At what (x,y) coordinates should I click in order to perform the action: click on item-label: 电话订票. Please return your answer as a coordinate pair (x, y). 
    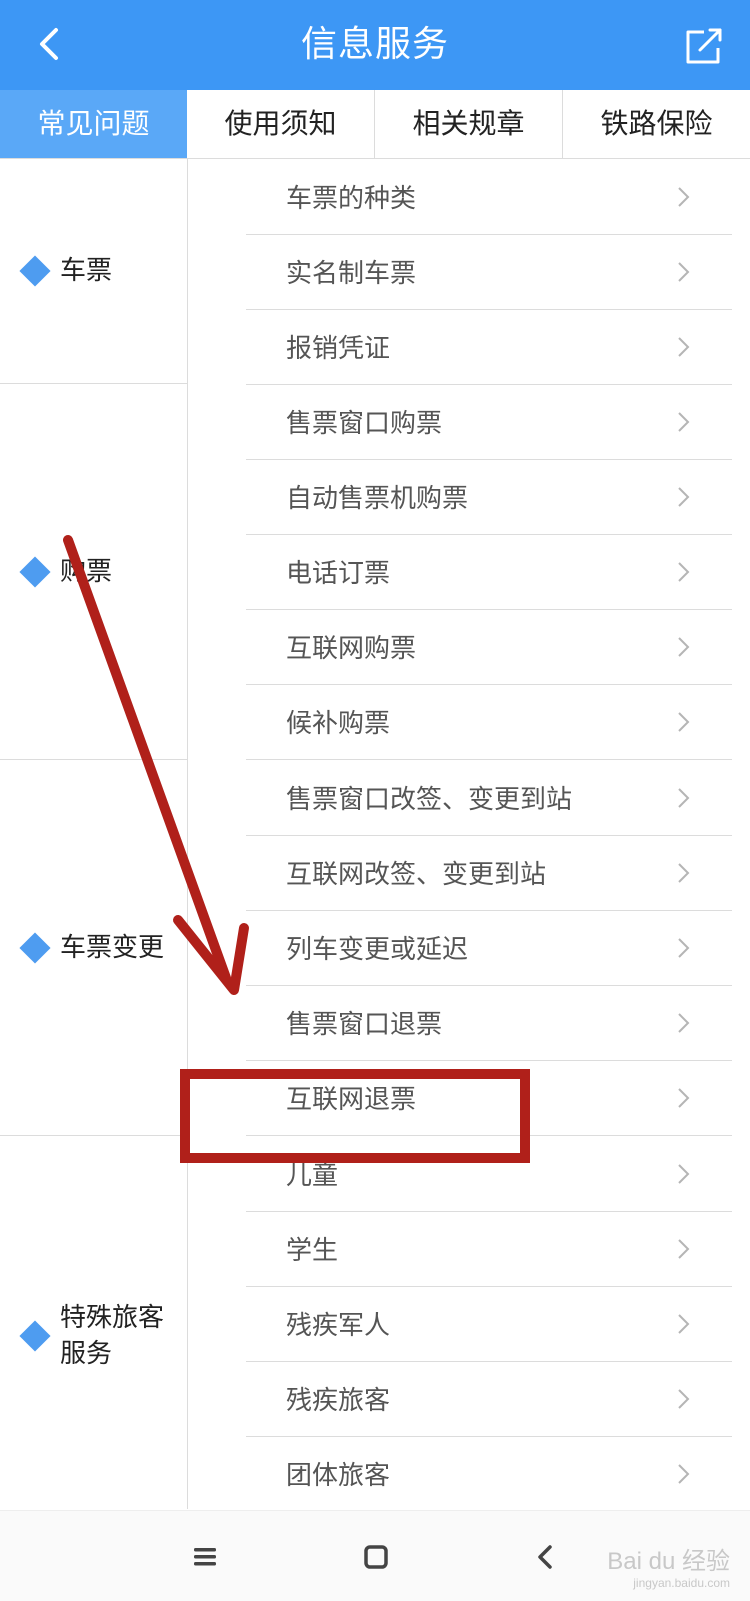
    Looking at the image, I should click on (338, 574).